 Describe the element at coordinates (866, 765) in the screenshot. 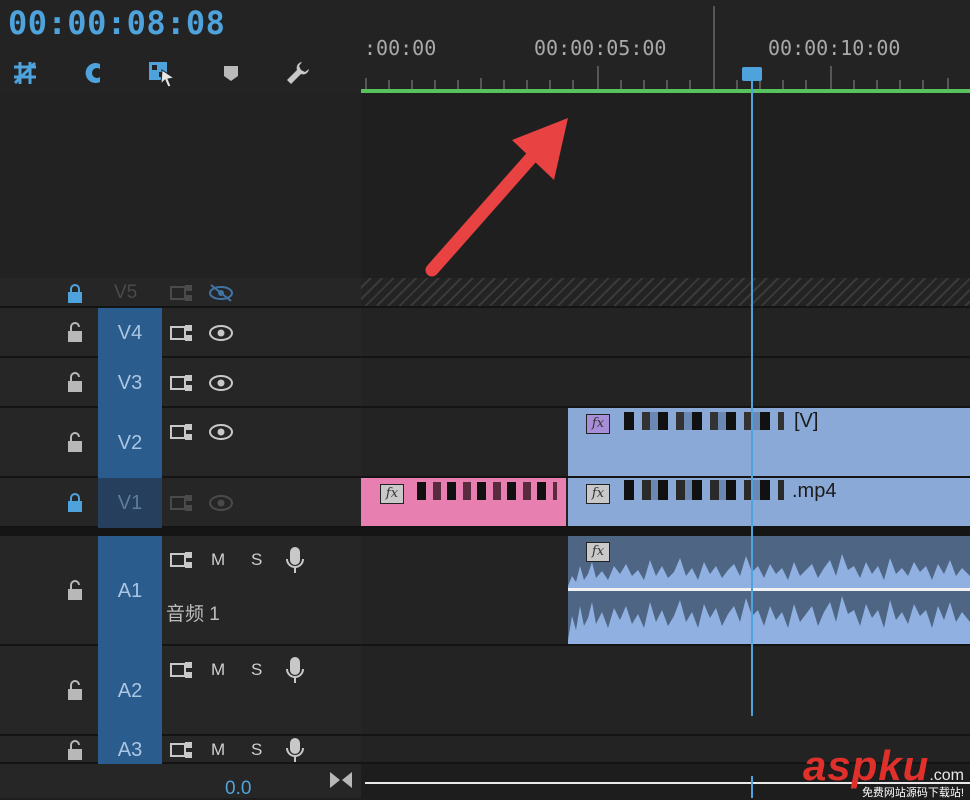

I see `watermark-brand: aspku` at that location.